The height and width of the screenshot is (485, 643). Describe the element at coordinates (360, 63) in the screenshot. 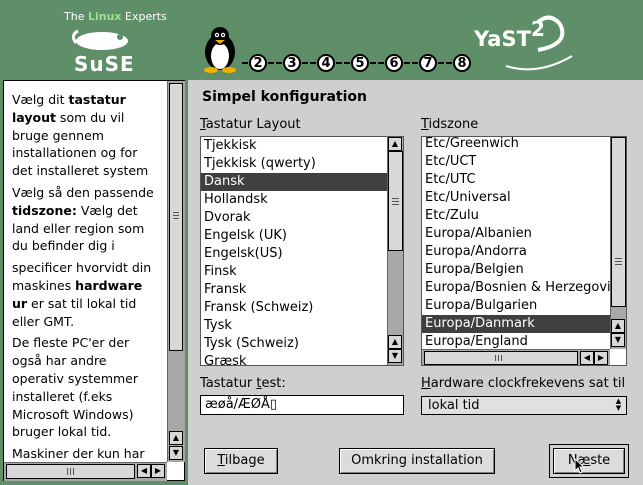

I see `step-5: 5` at that location.